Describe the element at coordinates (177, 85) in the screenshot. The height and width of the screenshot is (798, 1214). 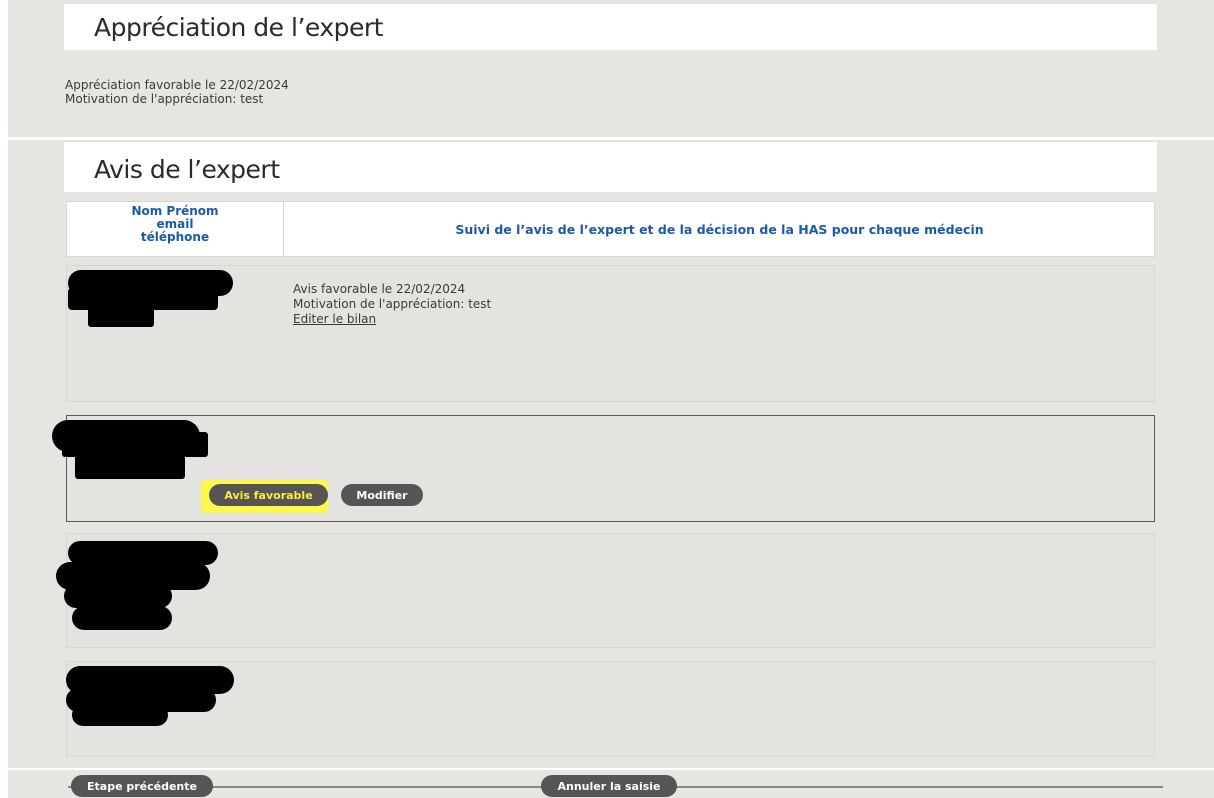
I see `appreciation-date: Appréciation favorable le 22/02/2024` at that location.